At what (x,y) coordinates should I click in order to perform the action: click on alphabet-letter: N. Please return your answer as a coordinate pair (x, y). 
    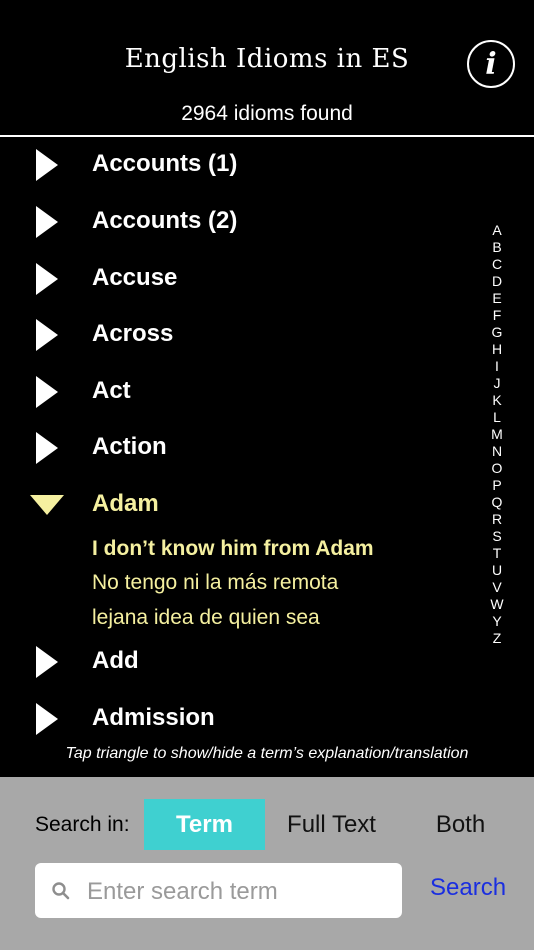
    Looking at the image, I should click on (497, 451).